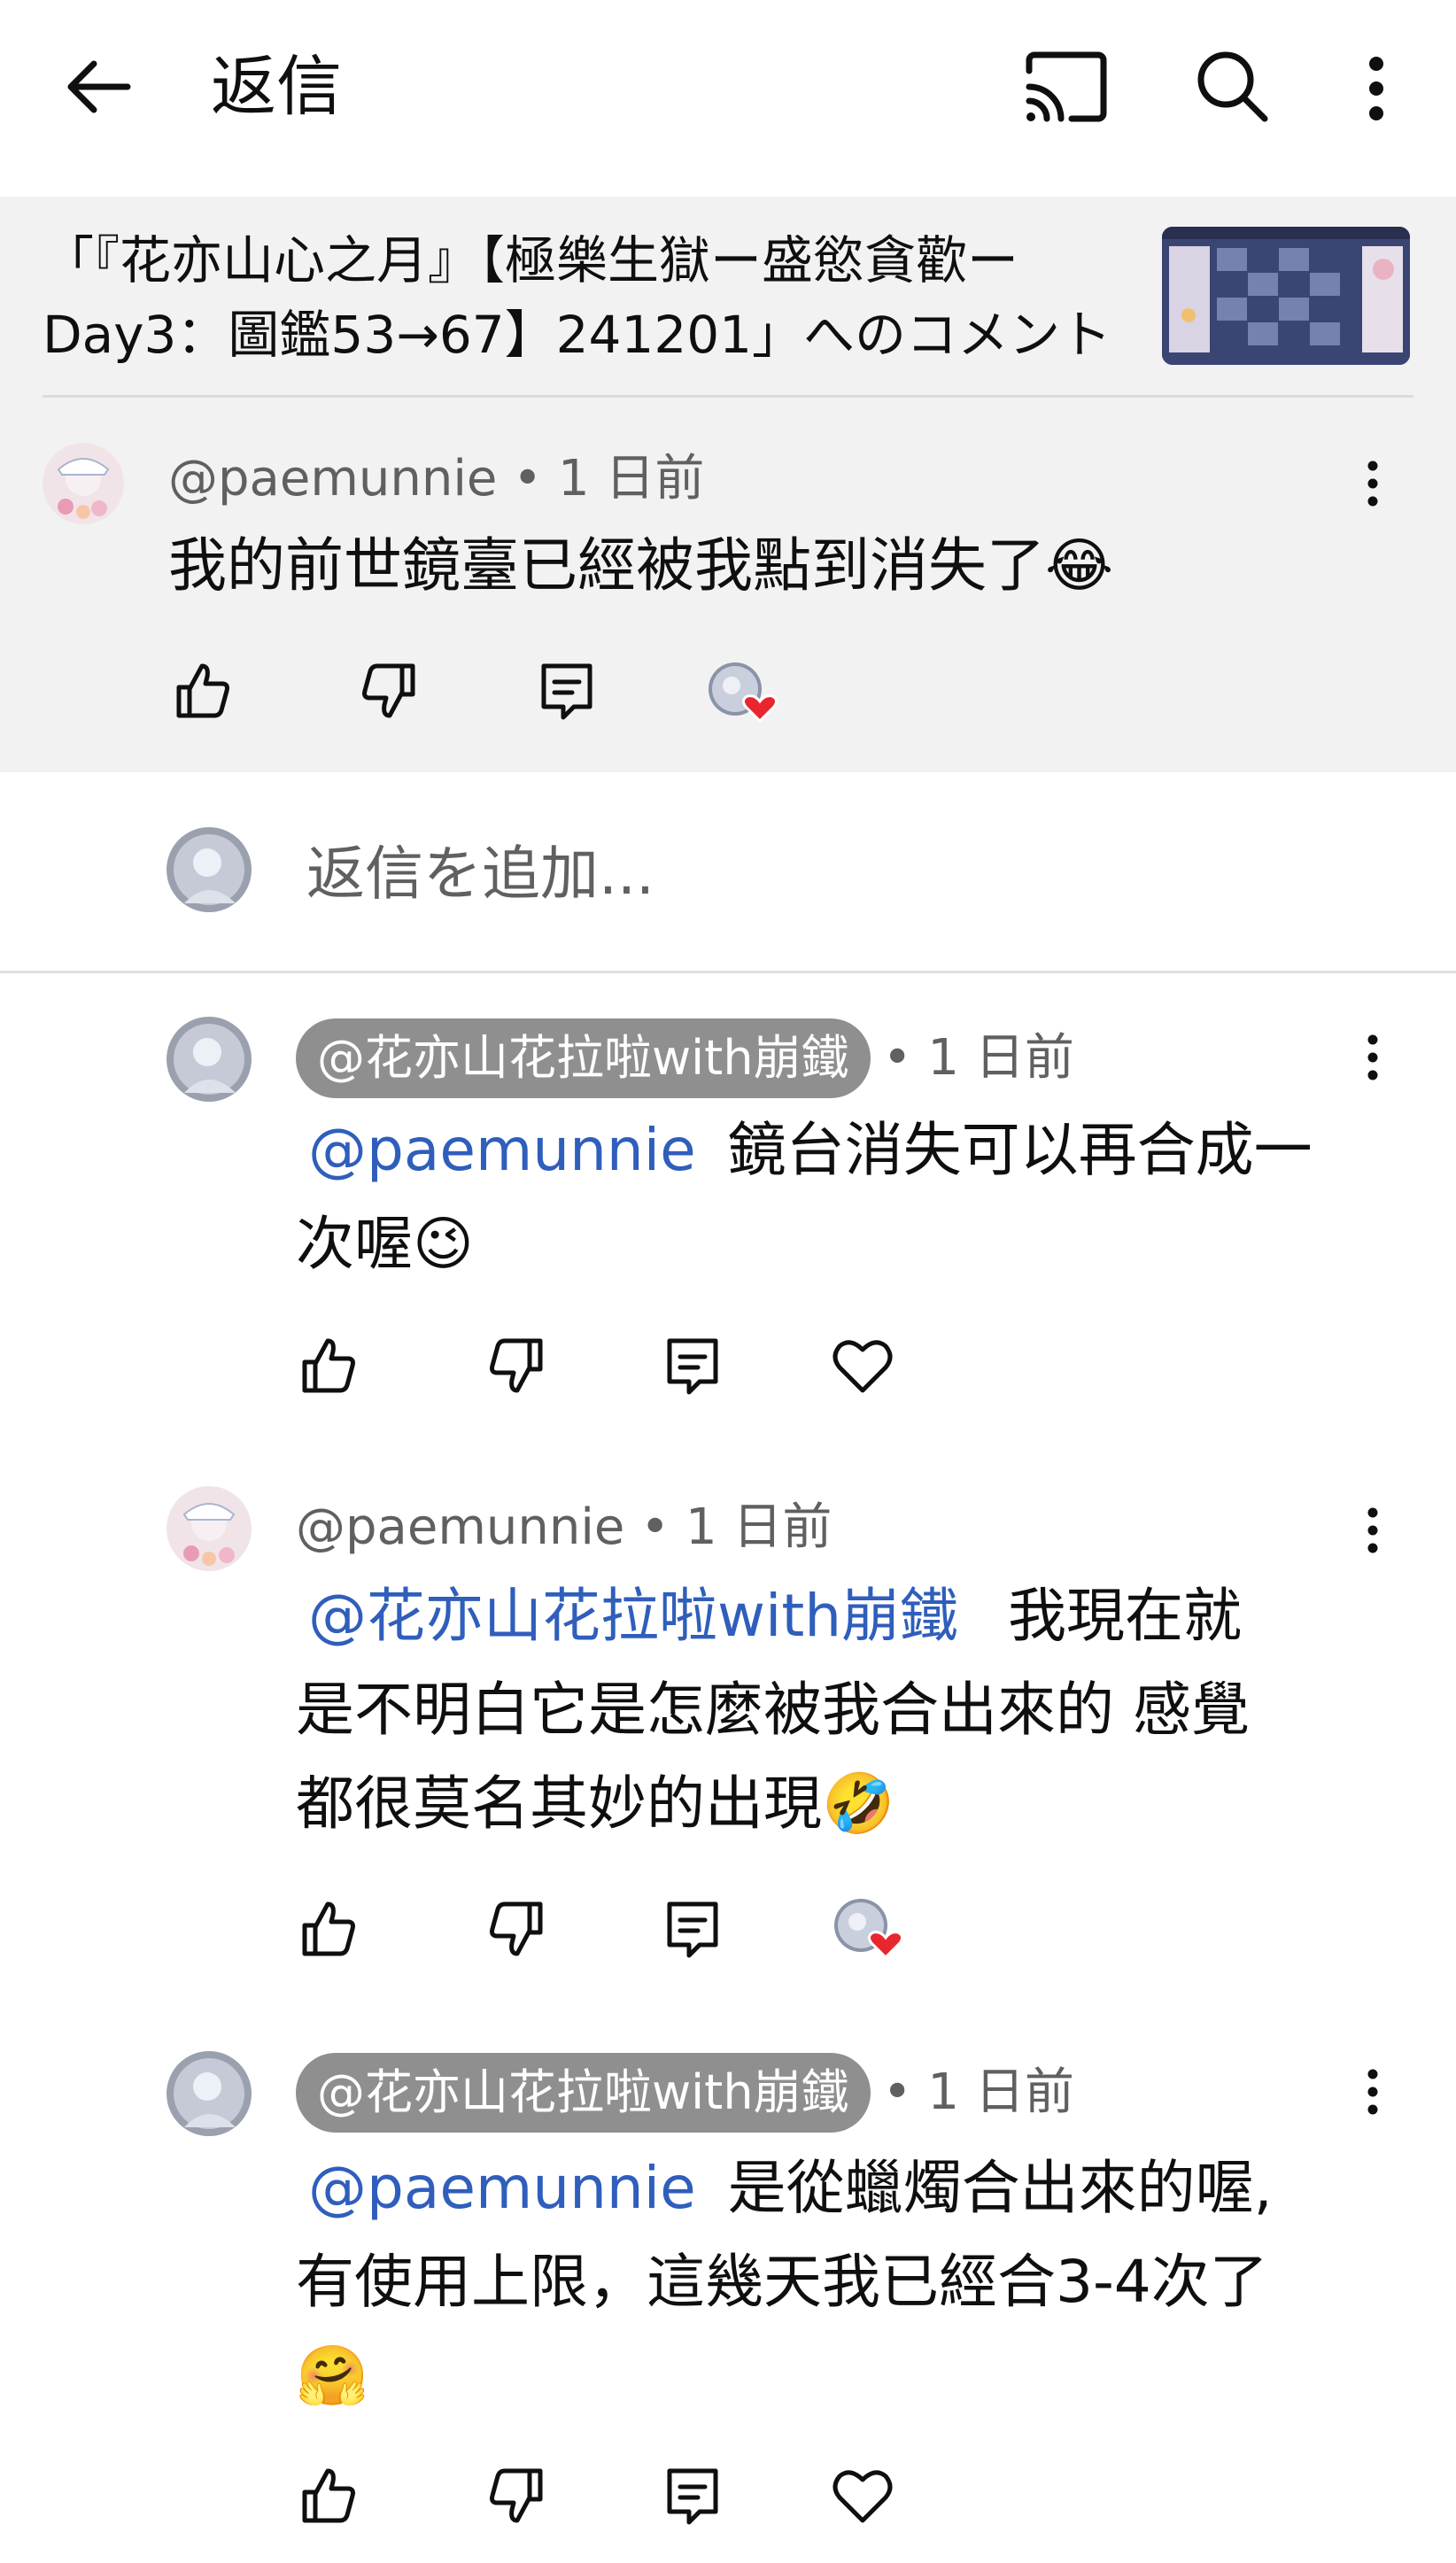  I want to click on comment-text: @paemunnie 鏡台消失可以再合成一 次喔😉, so click(827, 1197).